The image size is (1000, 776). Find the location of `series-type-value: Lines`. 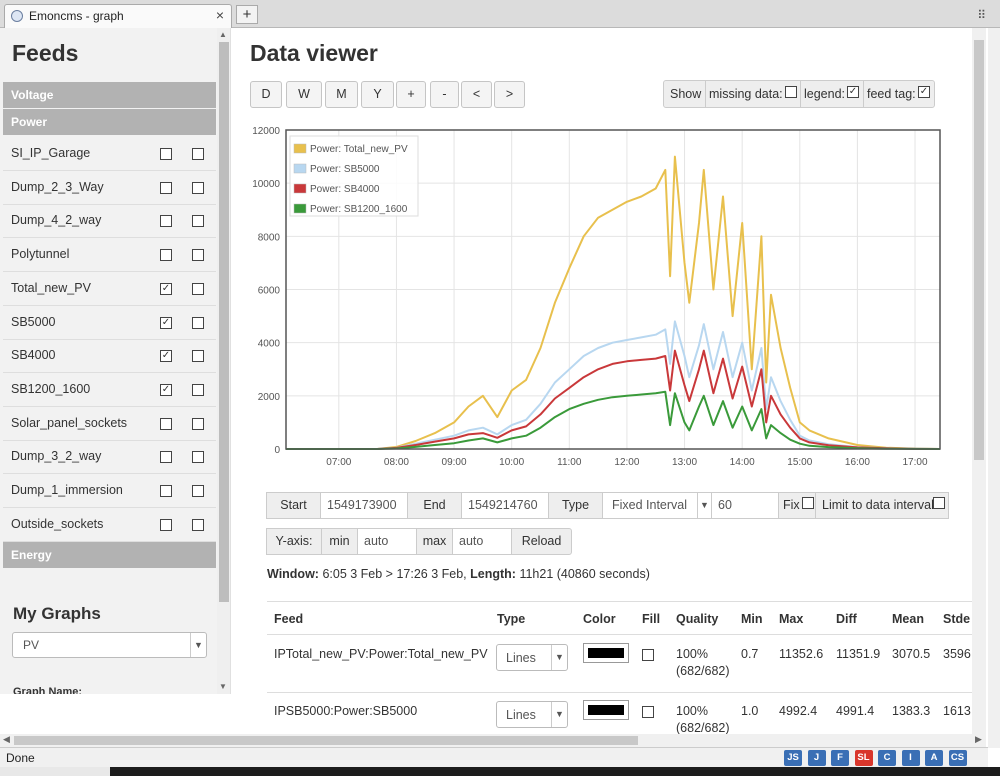

series-type-value: Lines is located at coordinates (521, 715).